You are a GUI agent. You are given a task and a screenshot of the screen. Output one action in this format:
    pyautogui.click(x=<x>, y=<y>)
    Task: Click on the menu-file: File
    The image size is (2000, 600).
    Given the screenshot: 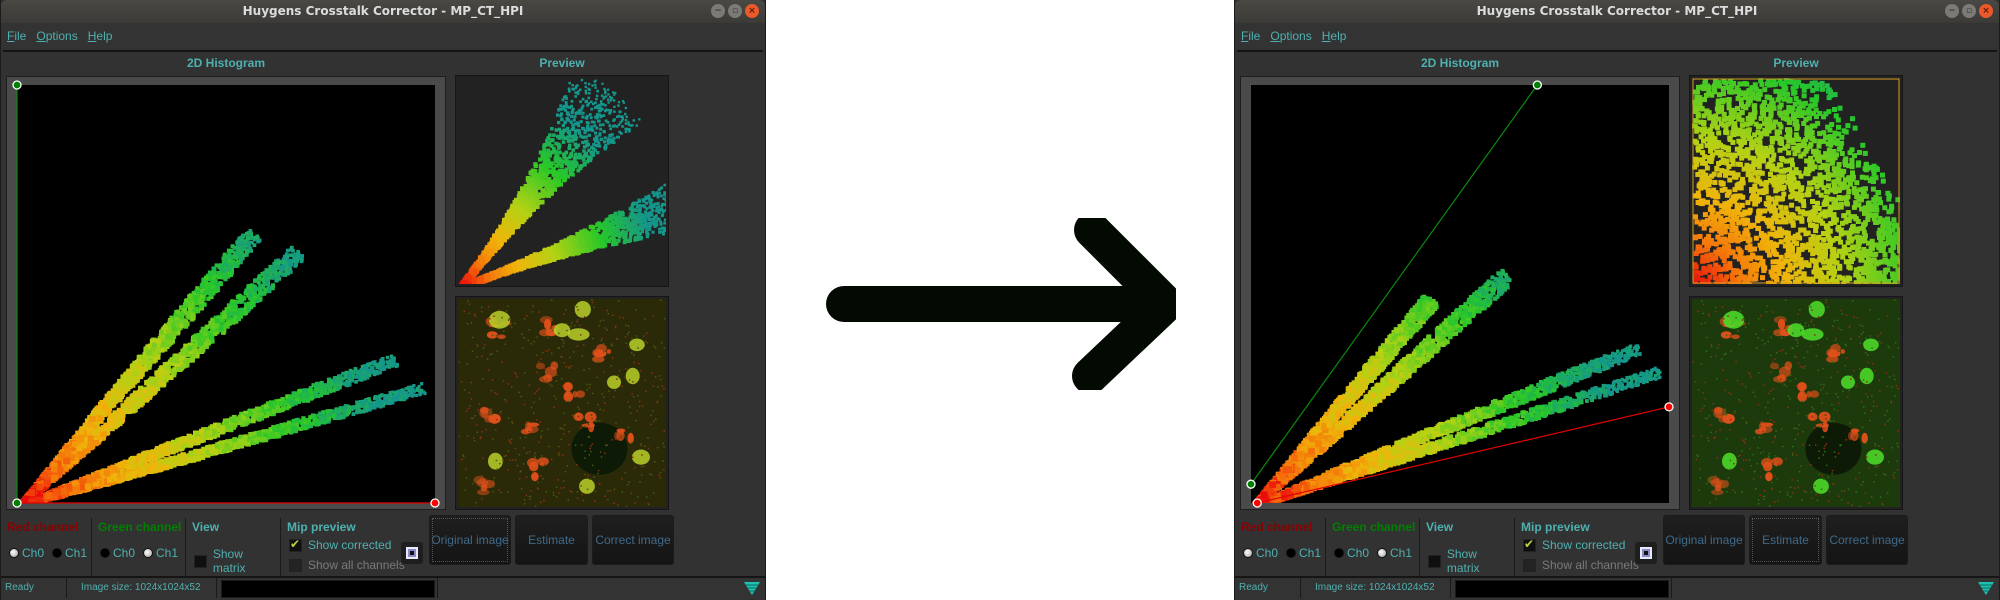 What is the action you would take?
    pyautogui.click(x=16, y=36)
    